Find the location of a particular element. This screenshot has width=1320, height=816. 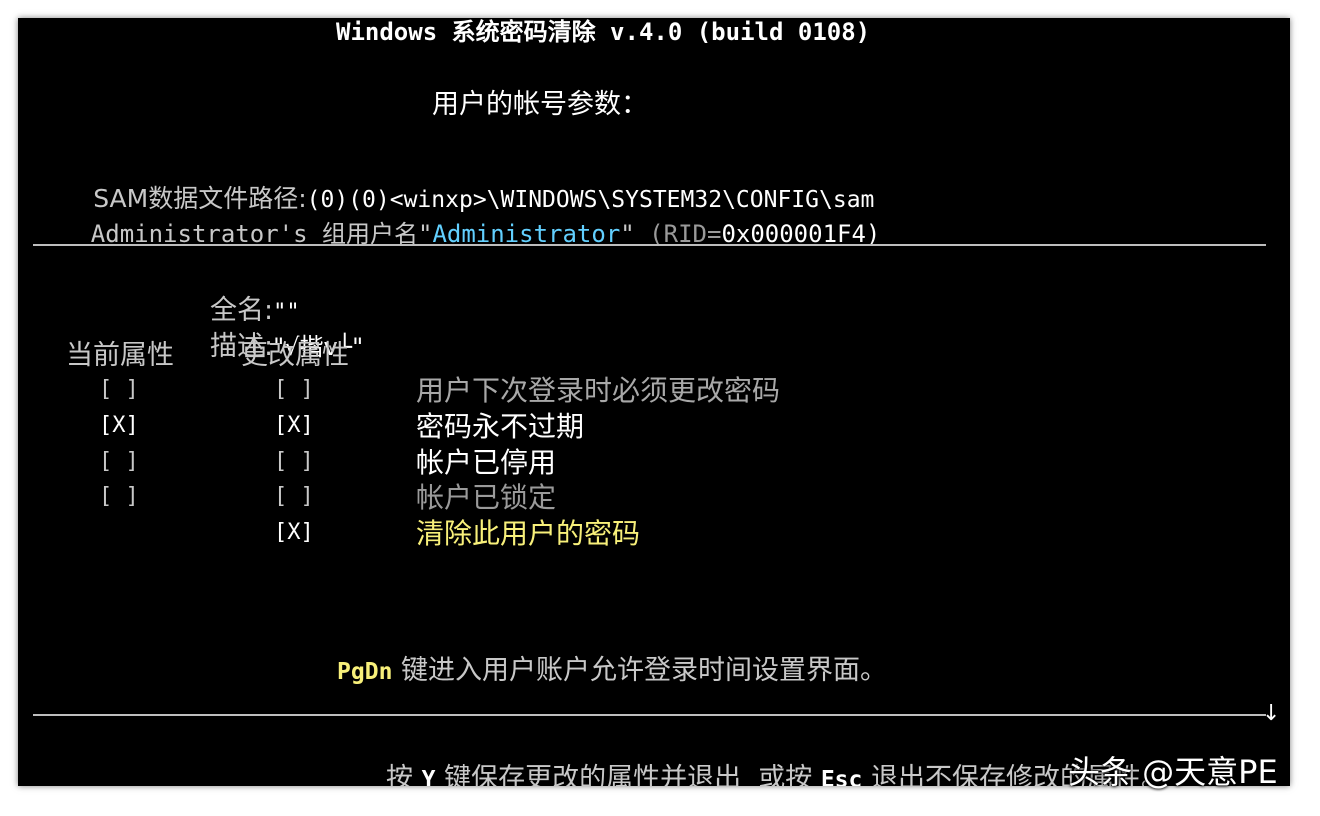

column-change-header: 更改属性 is located at coordinates (295, 355).